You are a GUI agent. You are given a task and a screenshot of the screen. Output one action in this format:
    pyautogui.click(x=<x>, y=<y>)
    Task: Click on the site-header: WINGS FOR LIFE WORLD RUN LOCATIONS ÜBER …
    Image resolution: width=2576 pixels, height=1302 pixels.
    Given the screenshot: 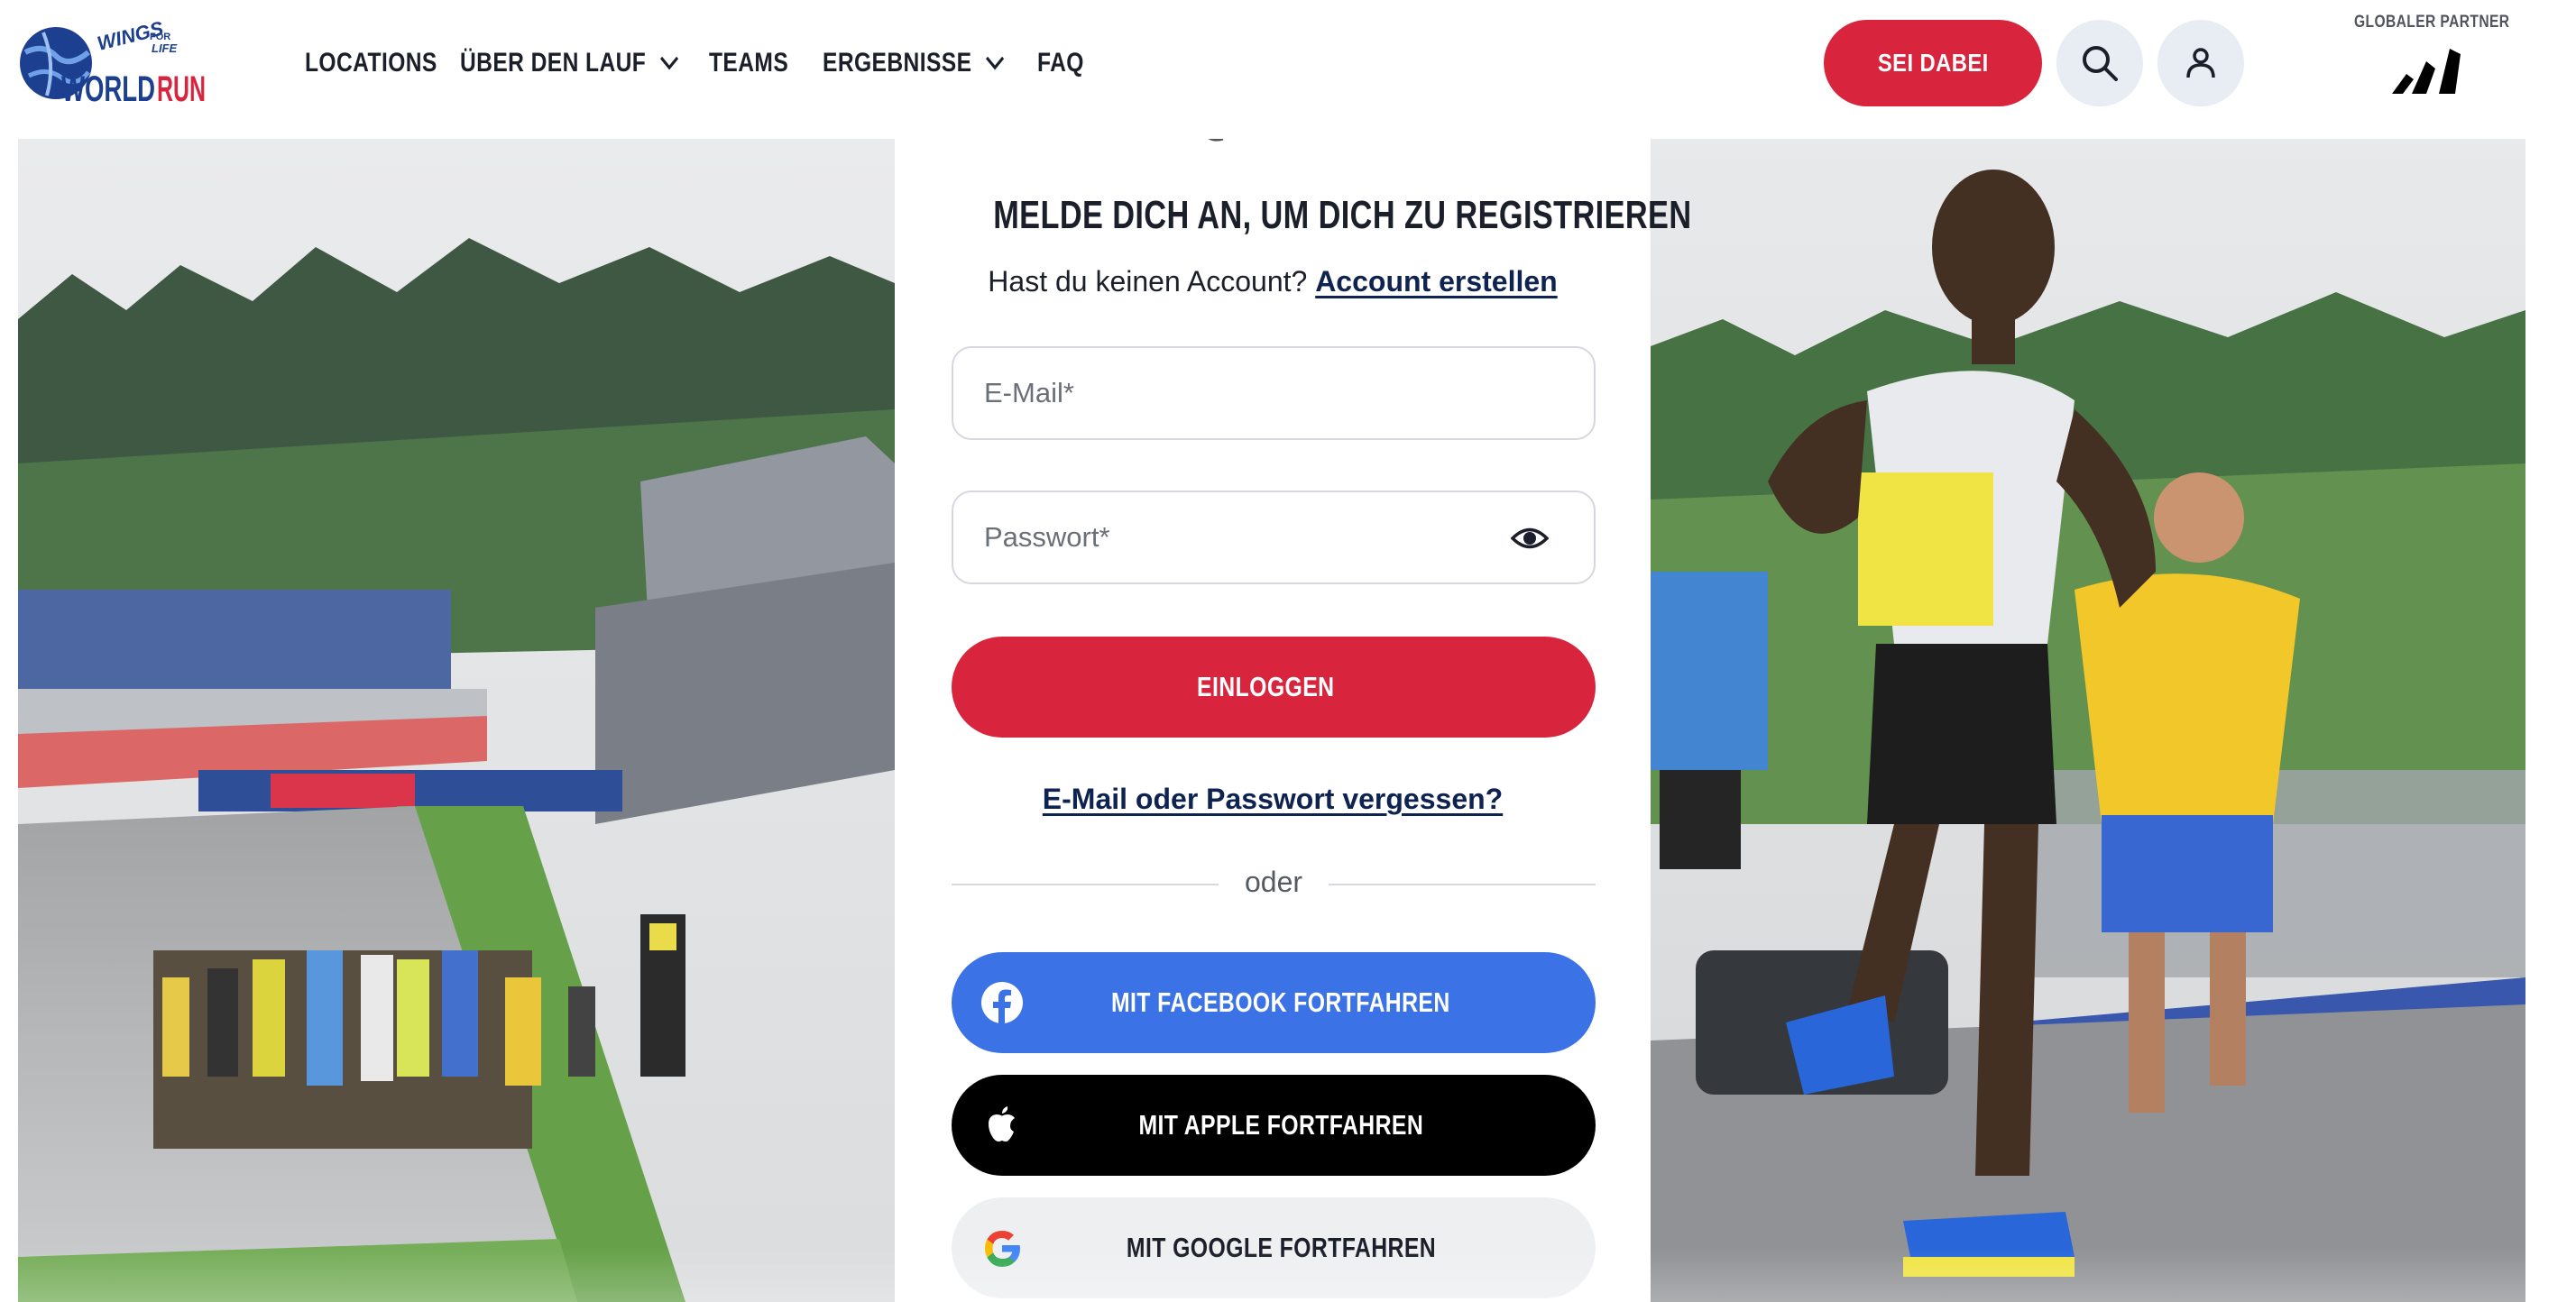 What is the action you would take?
    pyautogui.click(x=1288, y=69)
    